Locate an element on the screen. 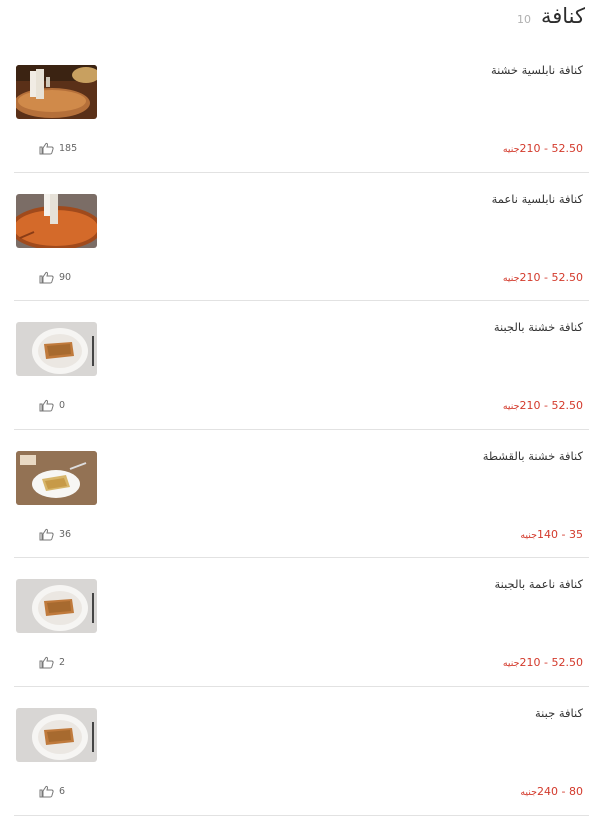 This screenshot has height=816, width=599. likes-counter: 6 is located at coordinates (51, 791).